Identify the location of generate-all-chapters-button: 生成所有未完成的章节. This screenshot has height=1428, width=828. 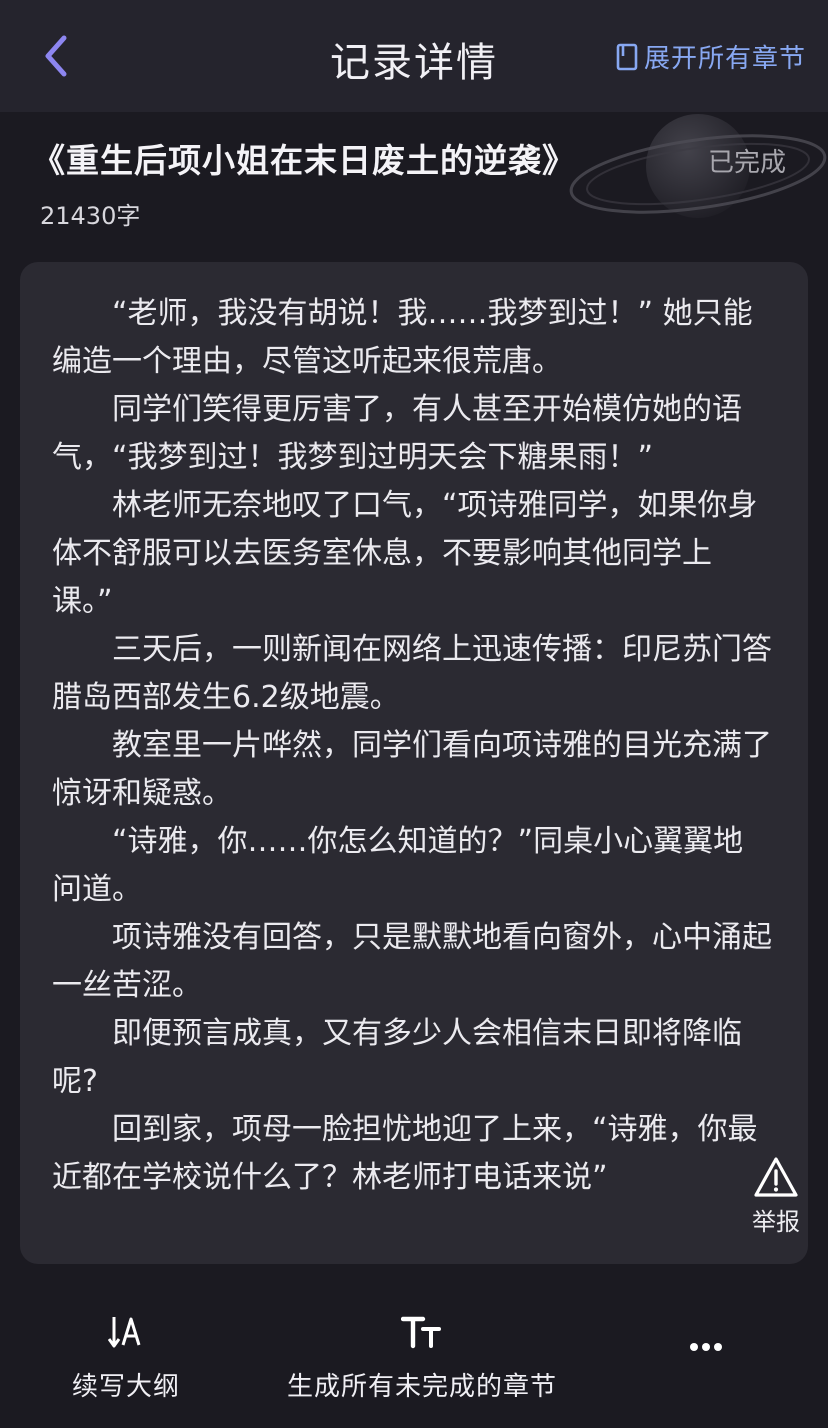
(422, 1358).